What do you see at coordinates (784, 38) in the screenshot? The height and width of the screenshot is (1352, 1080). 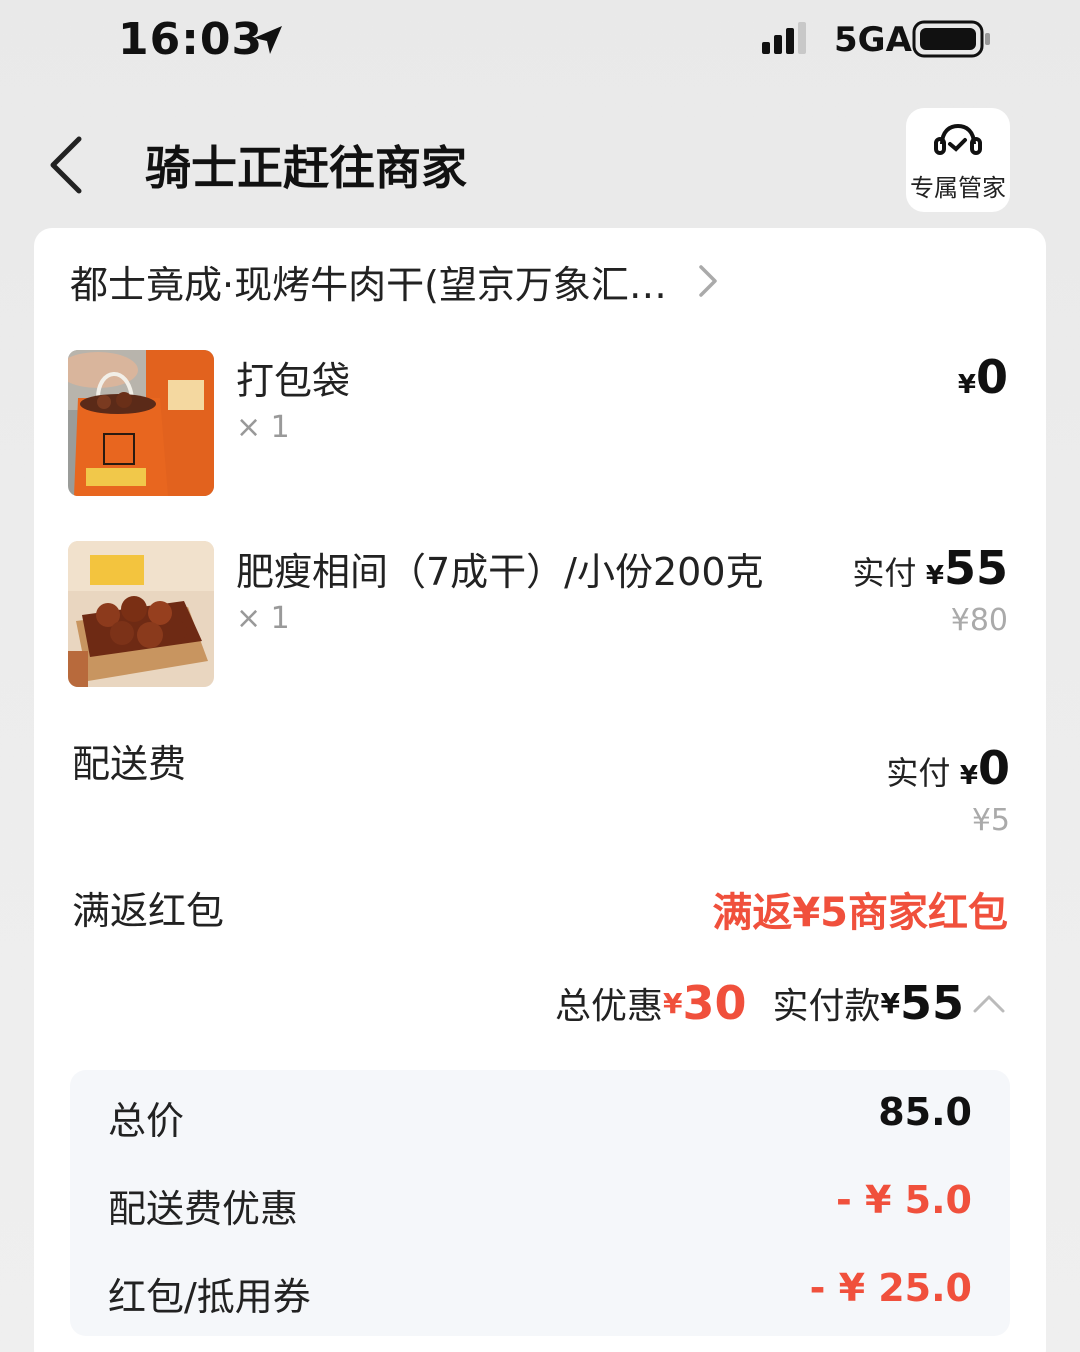 I see `signal-icon` at bounding box center [784, 38].